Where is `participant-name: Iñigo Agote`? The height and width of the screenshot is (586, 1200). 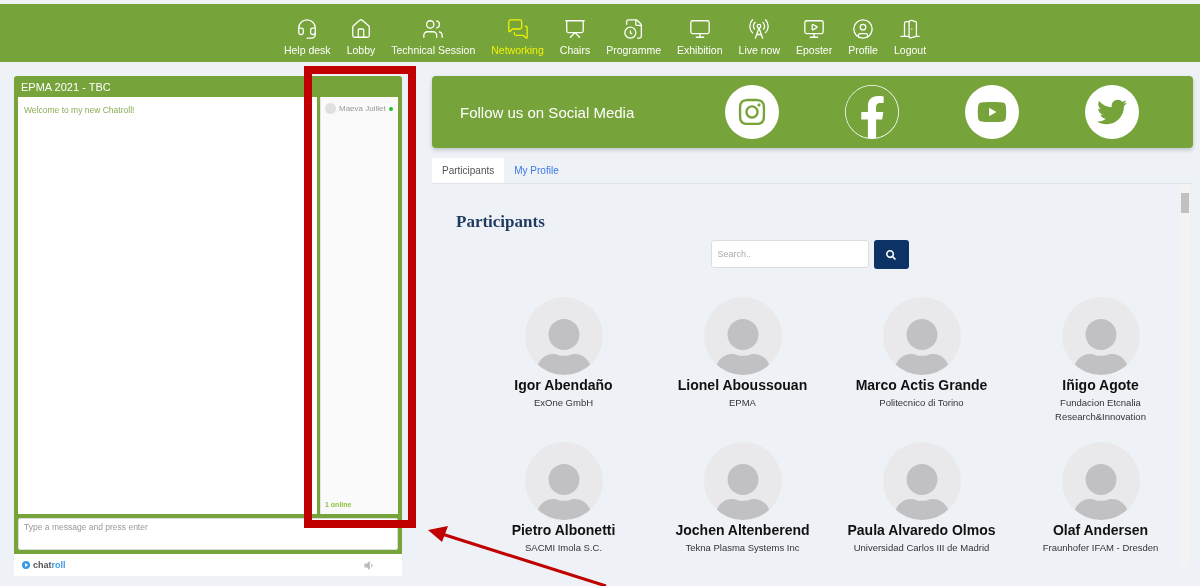
participant-name: Iñigo Agote is located at coordinates (1100, 385).